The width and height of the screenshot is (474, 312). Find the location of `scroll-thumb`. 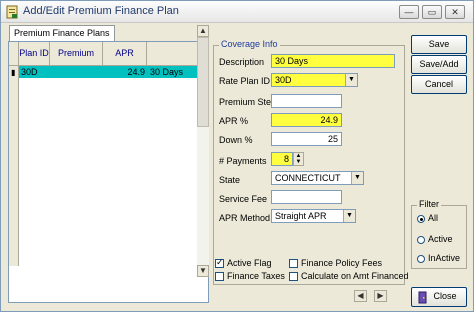

scroll-thumb is located at coordinates (203, 82).